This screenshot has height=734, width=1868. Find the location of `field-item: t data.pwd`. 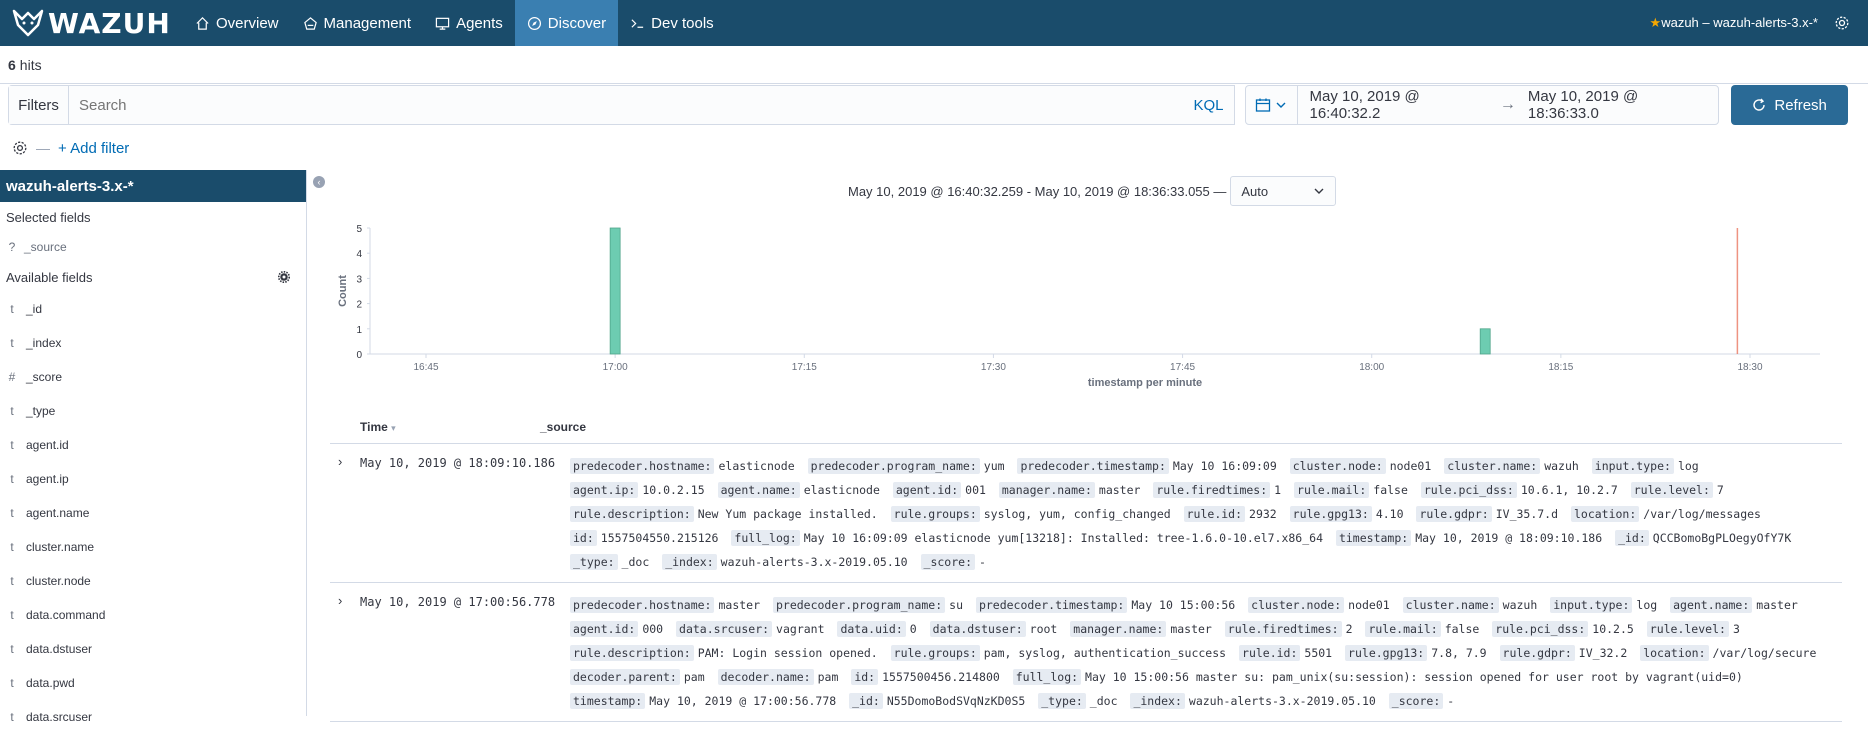

field-item: t data.pwd is located at coordinates (153, 683).